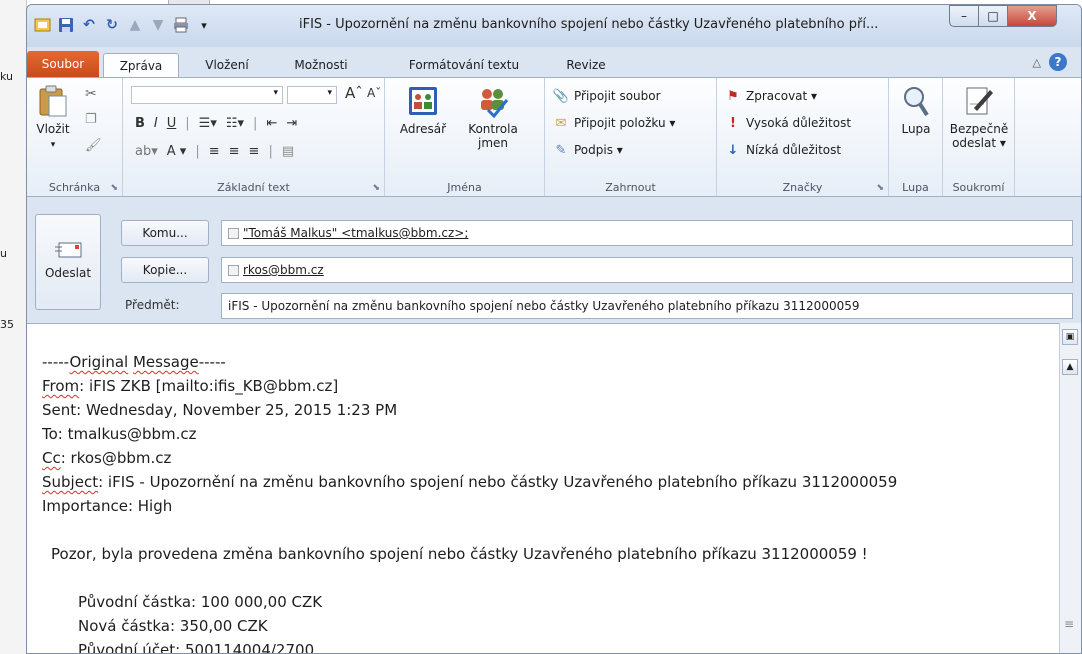 This screenshot has height=654, width=1082. Describe the element at coordinates (181, 25) in the screenshot. I see `print-icon` at that location.